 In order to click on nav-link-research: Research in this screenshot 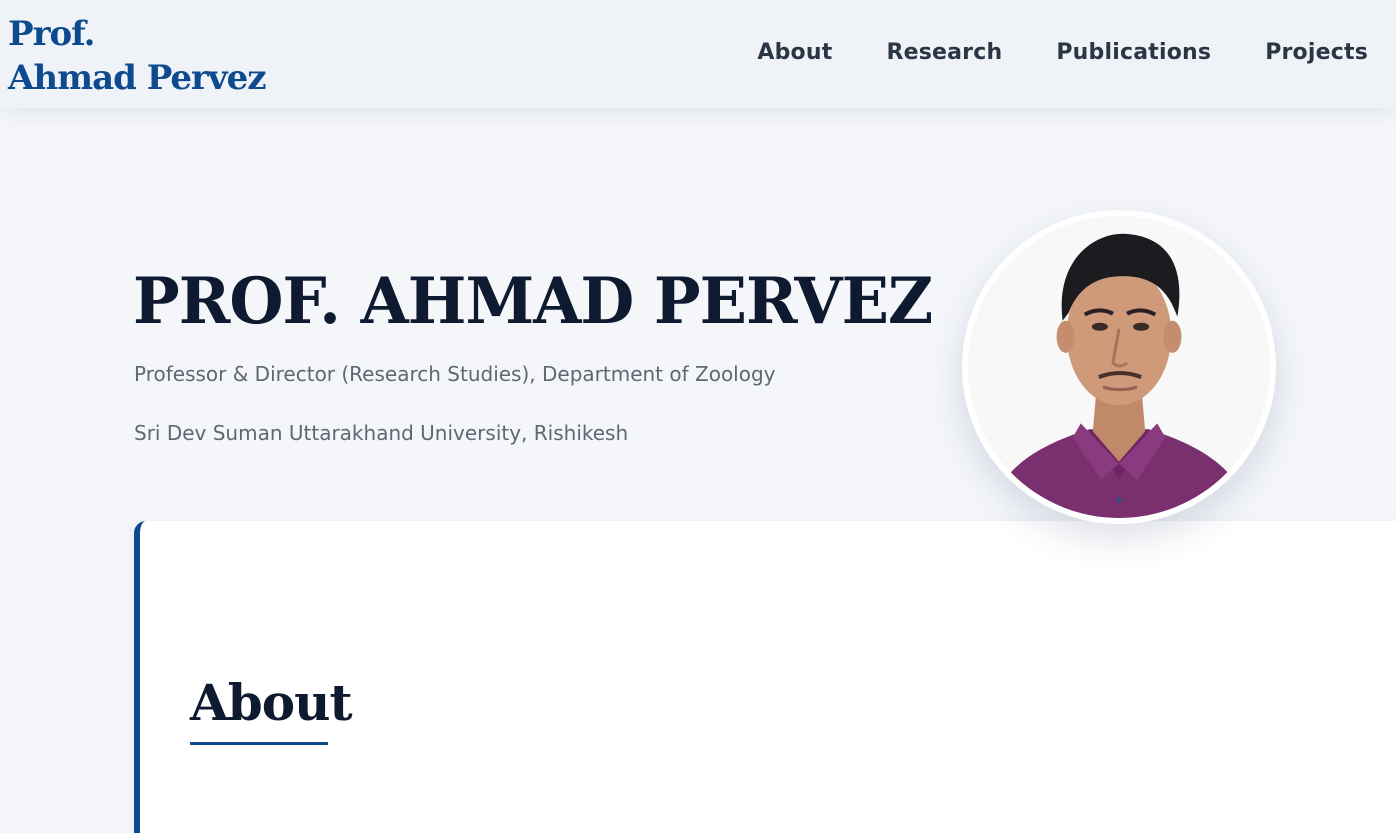, I will do `click(944, 53)`.